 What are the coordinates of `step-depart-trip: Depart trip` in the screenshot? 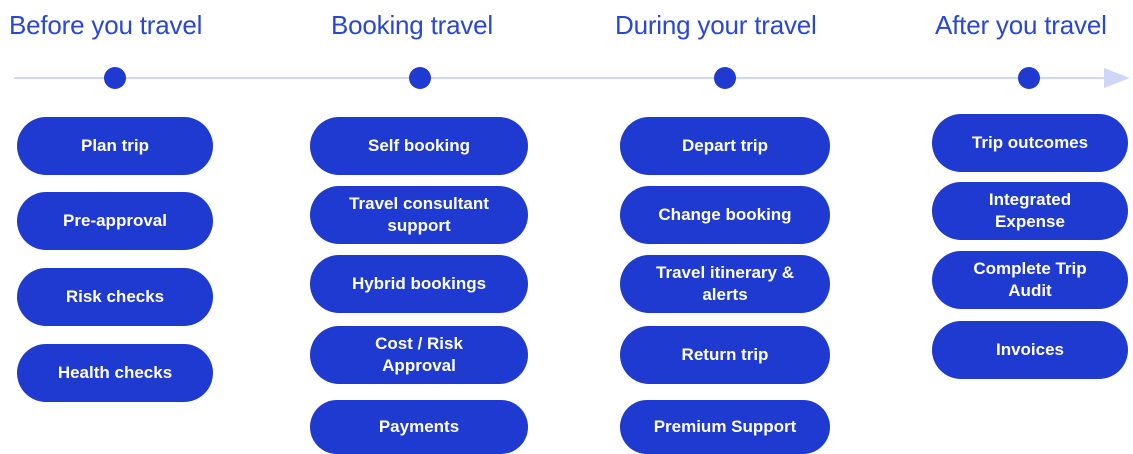 It's located at (725, 146).